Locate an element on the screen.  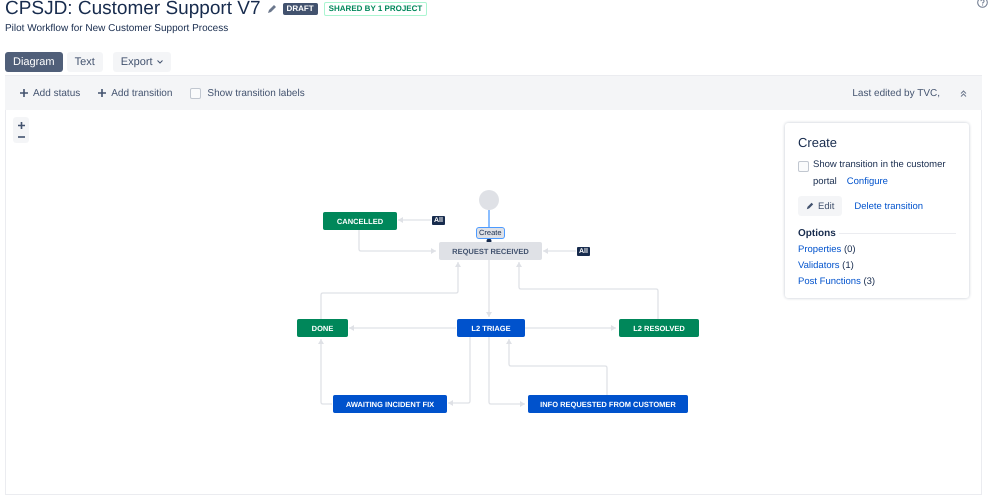
portal-option-text: Show transition in the customer portal Configure is located at coordinates (880, 173).